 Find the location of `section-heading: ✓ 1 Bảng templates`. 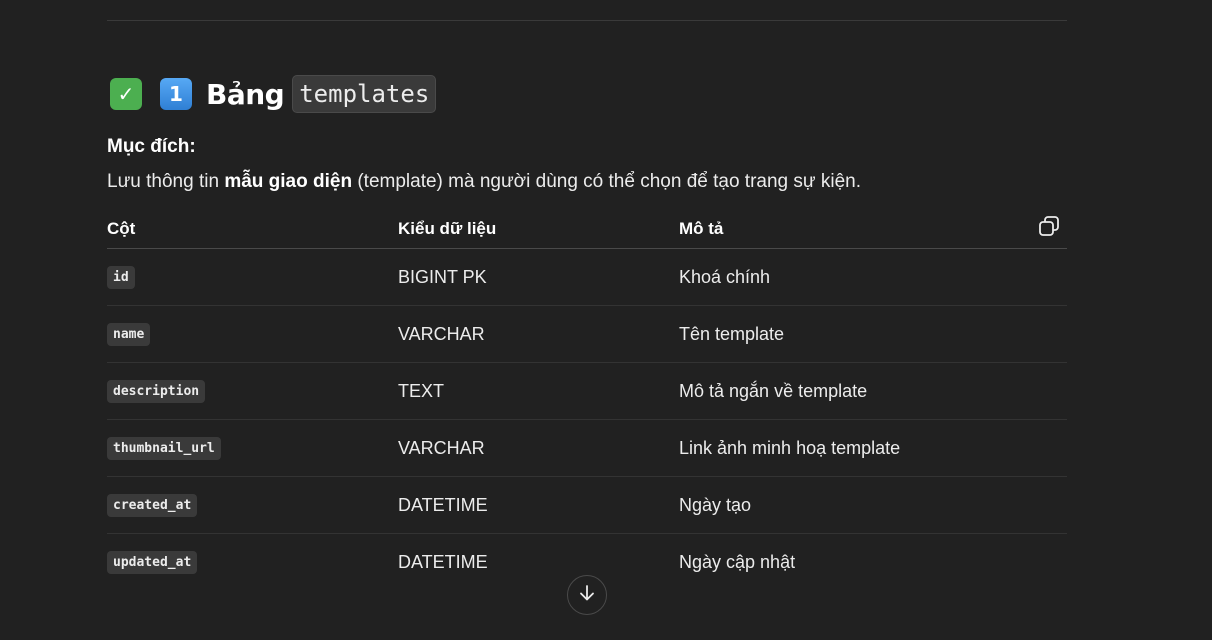

section-heading: ✓ 1 Bảng templates is located at coordinates (273, 94).